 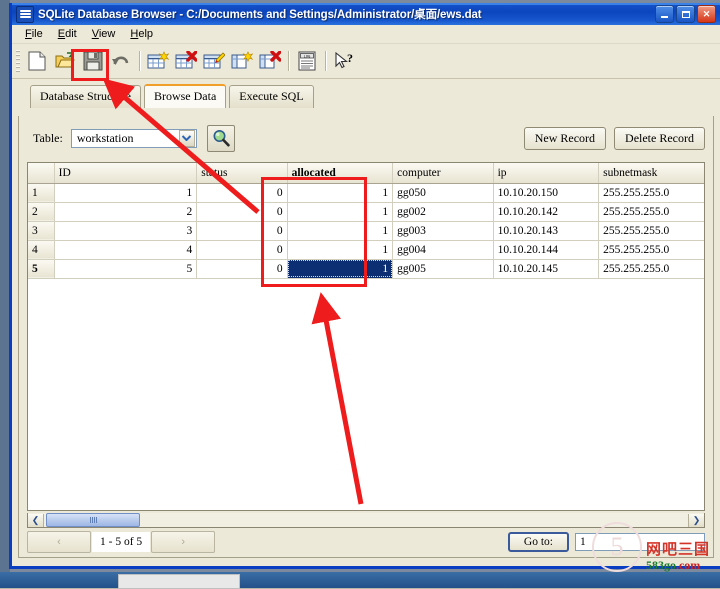 What do you see at coordinates (214, 61) in the screenshot?
I see `modify-table-icon` at bounding box center [214, 61].